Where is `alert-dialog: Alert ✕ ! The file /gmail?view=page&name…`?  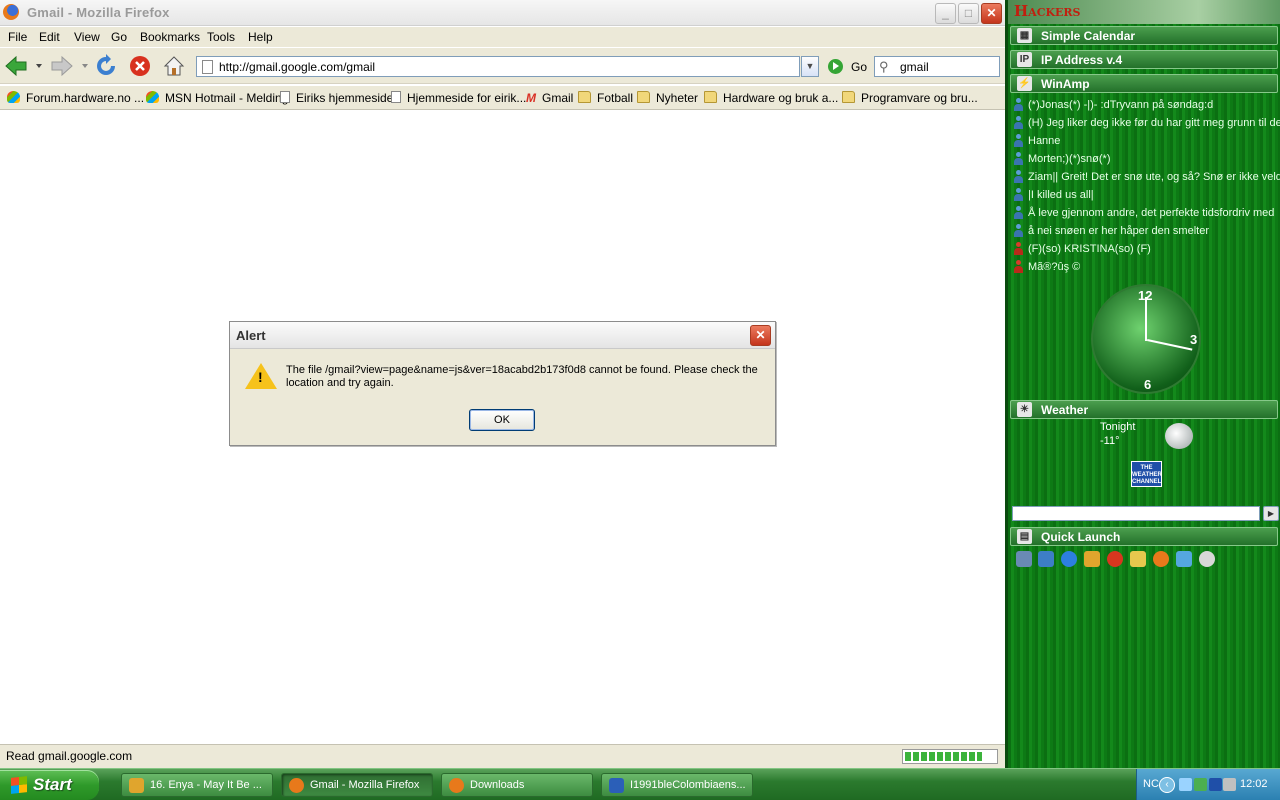 alert-dialog: Alert ✕ ! The file /gmail?view=page&name… is located at coordinates (502, 383).